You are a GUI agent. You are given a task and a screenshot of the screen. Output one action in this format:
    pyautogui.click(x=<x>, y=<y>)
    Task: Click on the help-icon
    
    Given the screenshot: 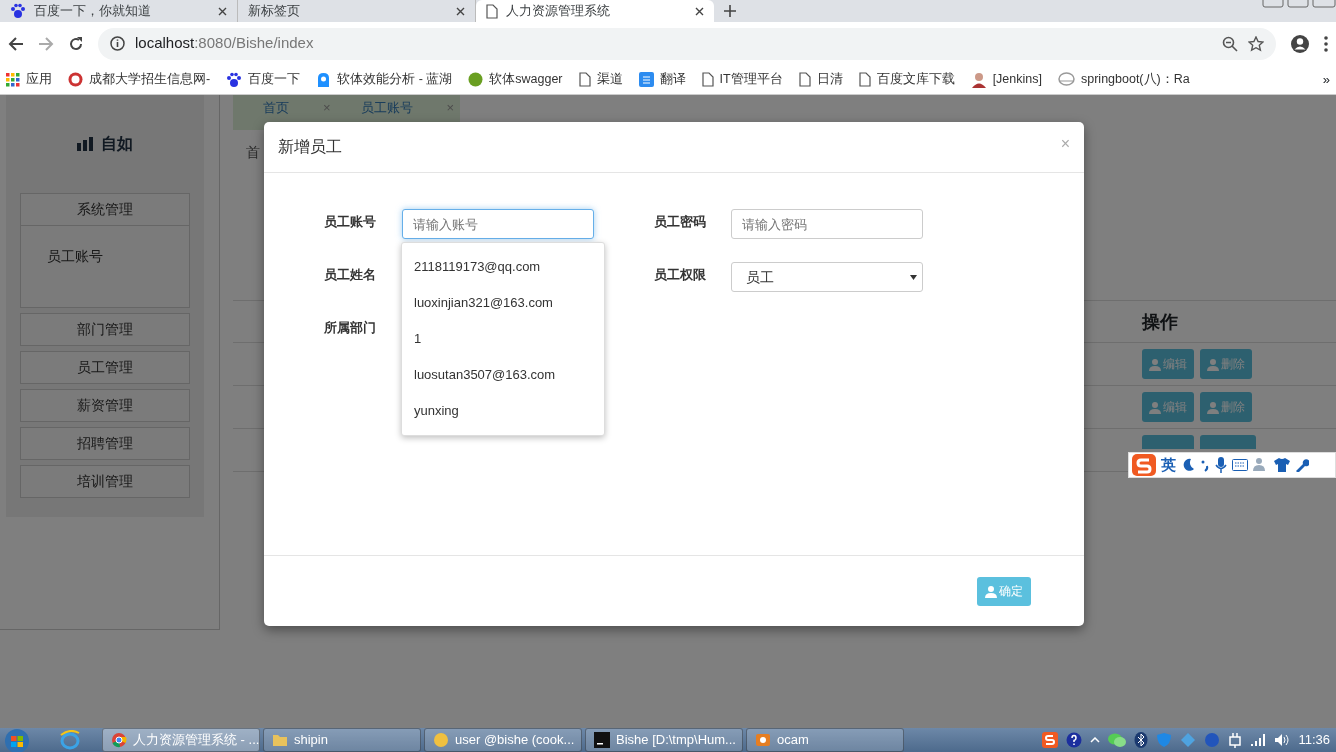 What is the action you would take?
    pyautogui.click(x=1074, y=740)
    